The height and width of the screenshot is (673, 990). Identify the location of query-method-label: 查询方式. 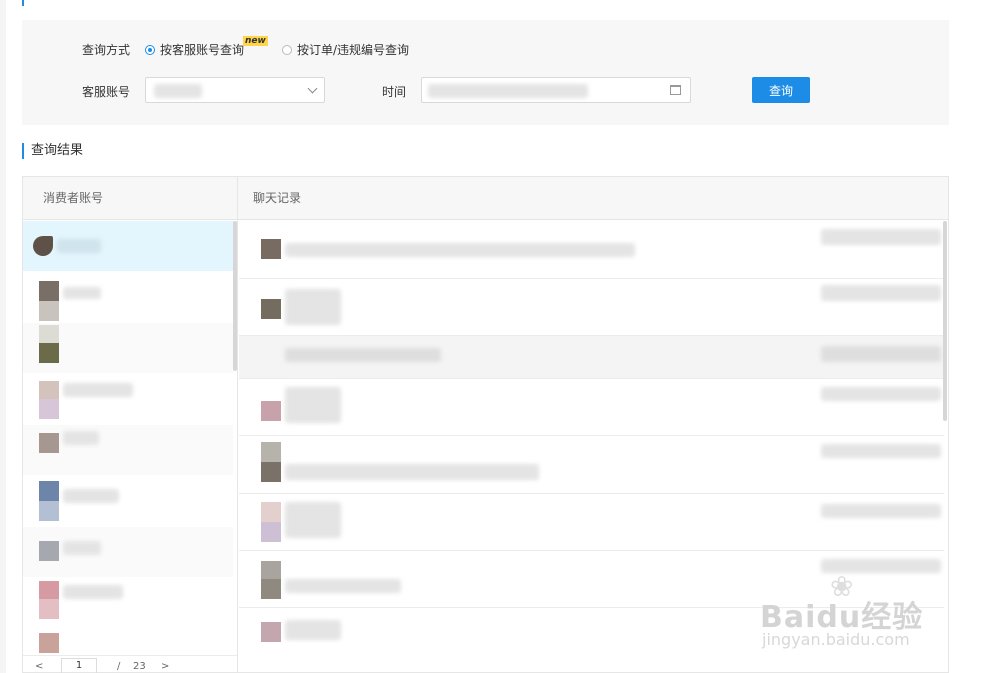
(106, 50).